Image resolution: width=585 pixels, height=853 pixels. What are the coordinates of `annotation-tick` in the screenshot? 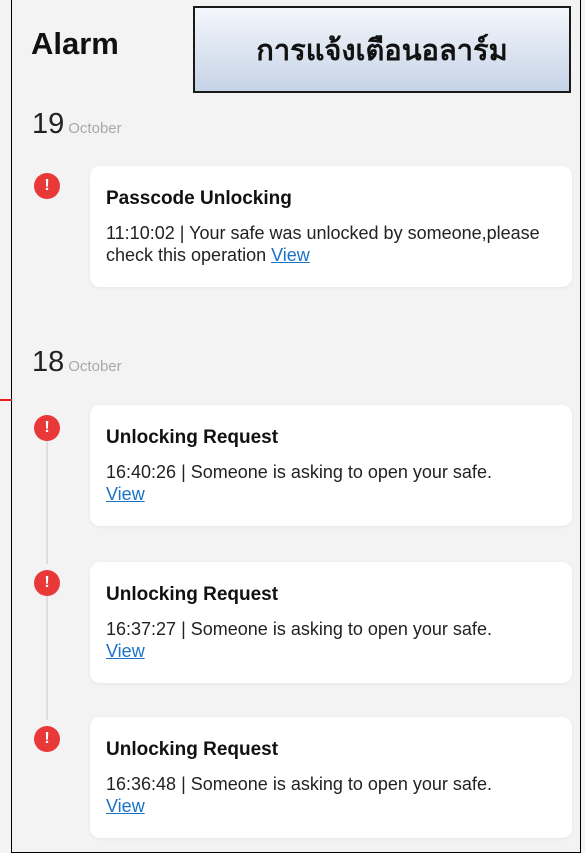 It's located at (6, 400).